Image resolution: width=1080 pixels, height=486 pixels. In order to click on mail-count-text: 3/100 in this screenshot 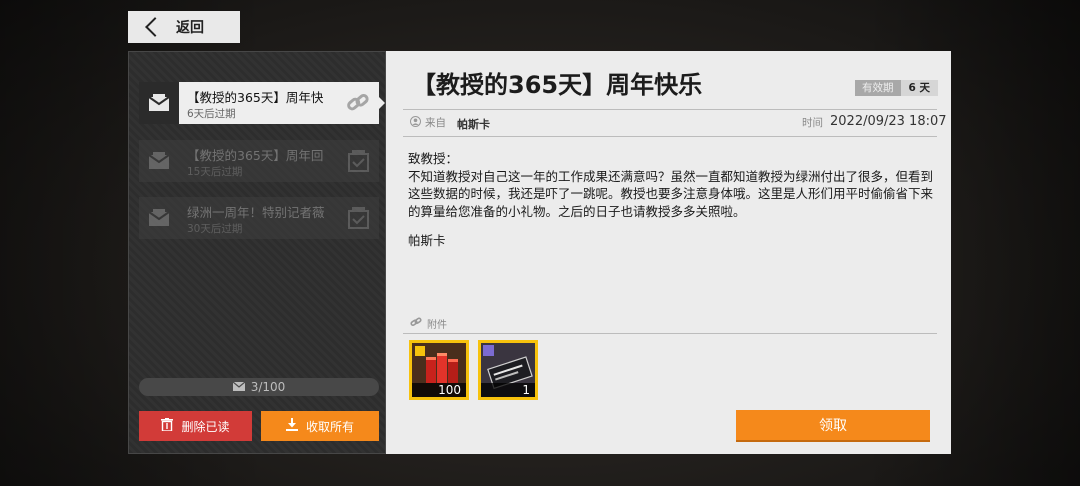, I will do `click(268, 387)`.